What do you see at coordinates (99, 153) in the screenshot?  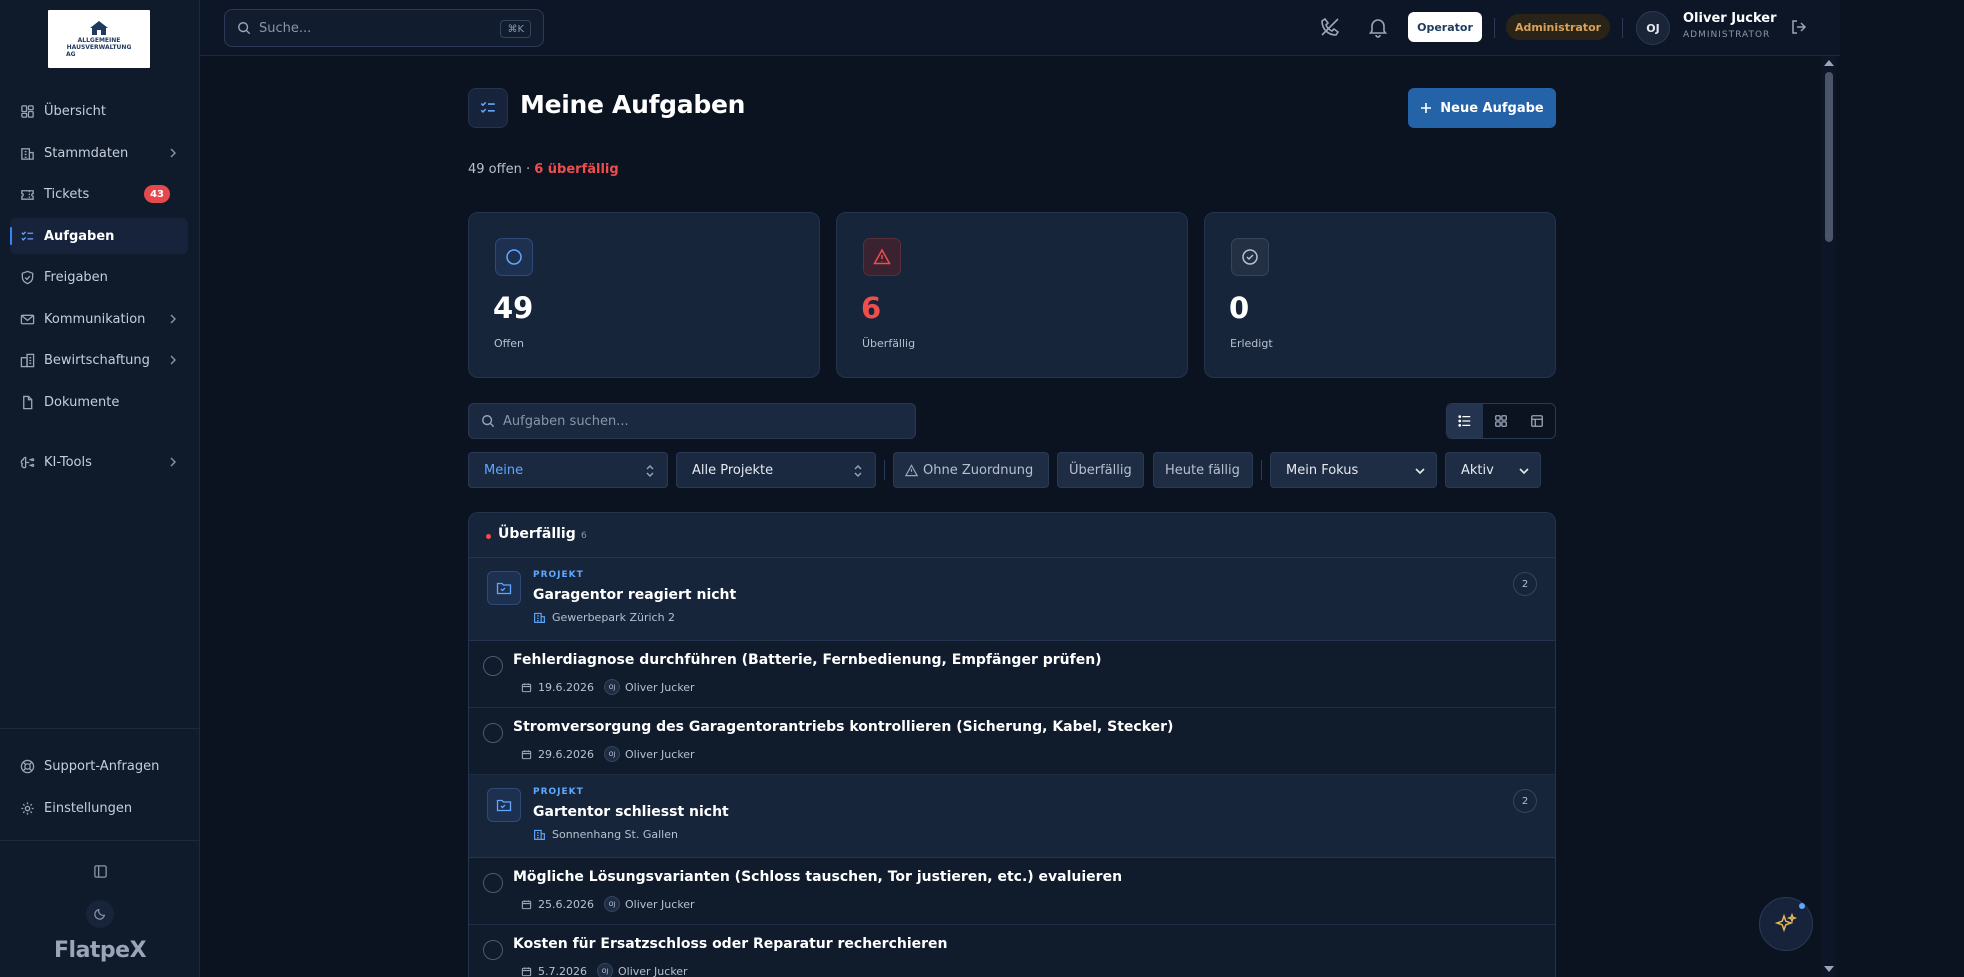 I see `sidebar-item-stammdaten: Stammdaten` at bounding box center [99, 153].